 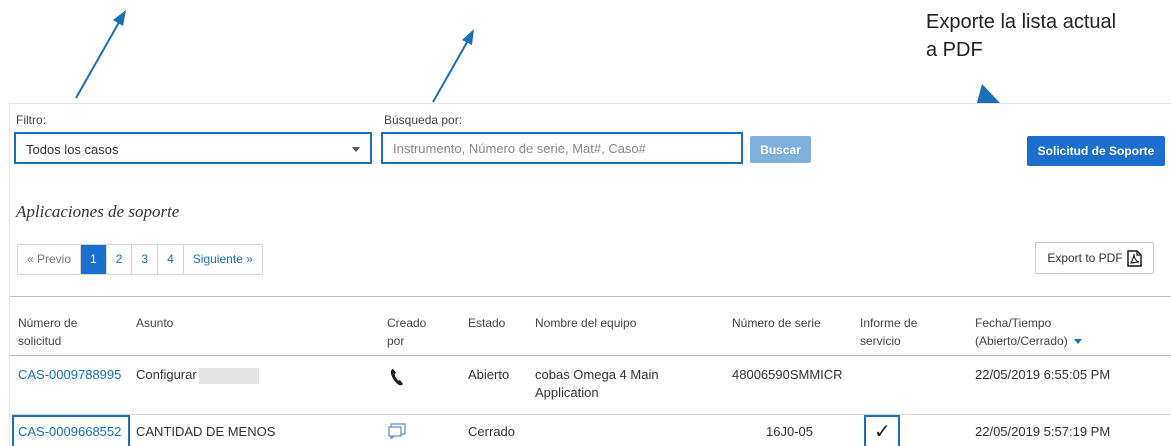 I want to click on chevron-down-icon, so click(x=356, y=149).